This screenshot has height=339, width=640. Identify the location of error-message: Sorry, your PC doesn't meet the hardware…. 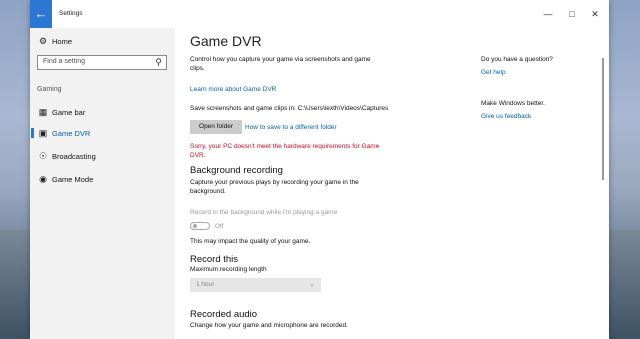
(285, 146).